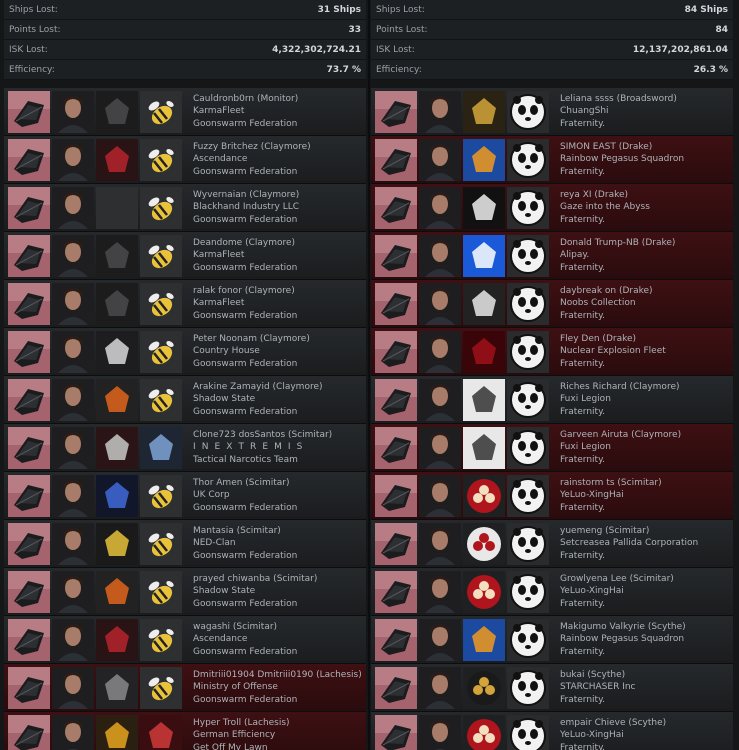 The height and width of the screenshot is (750, 739). I want to click on corporation-link: Fuxi Legion, so click(620, 399).